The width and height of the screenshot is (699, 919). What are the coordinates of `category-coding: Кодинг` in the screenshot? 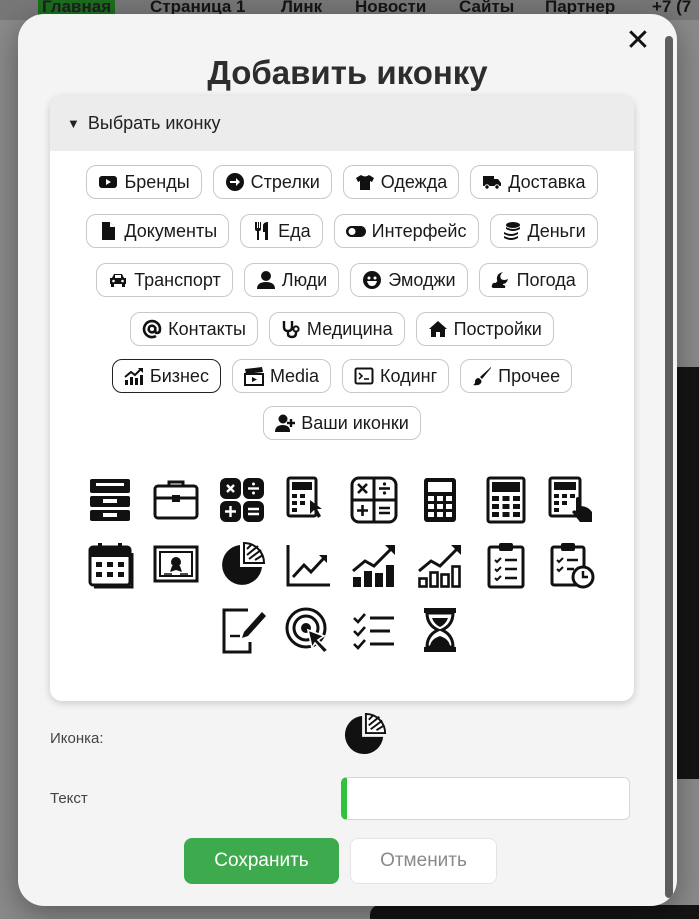 It's located at (395, 376).